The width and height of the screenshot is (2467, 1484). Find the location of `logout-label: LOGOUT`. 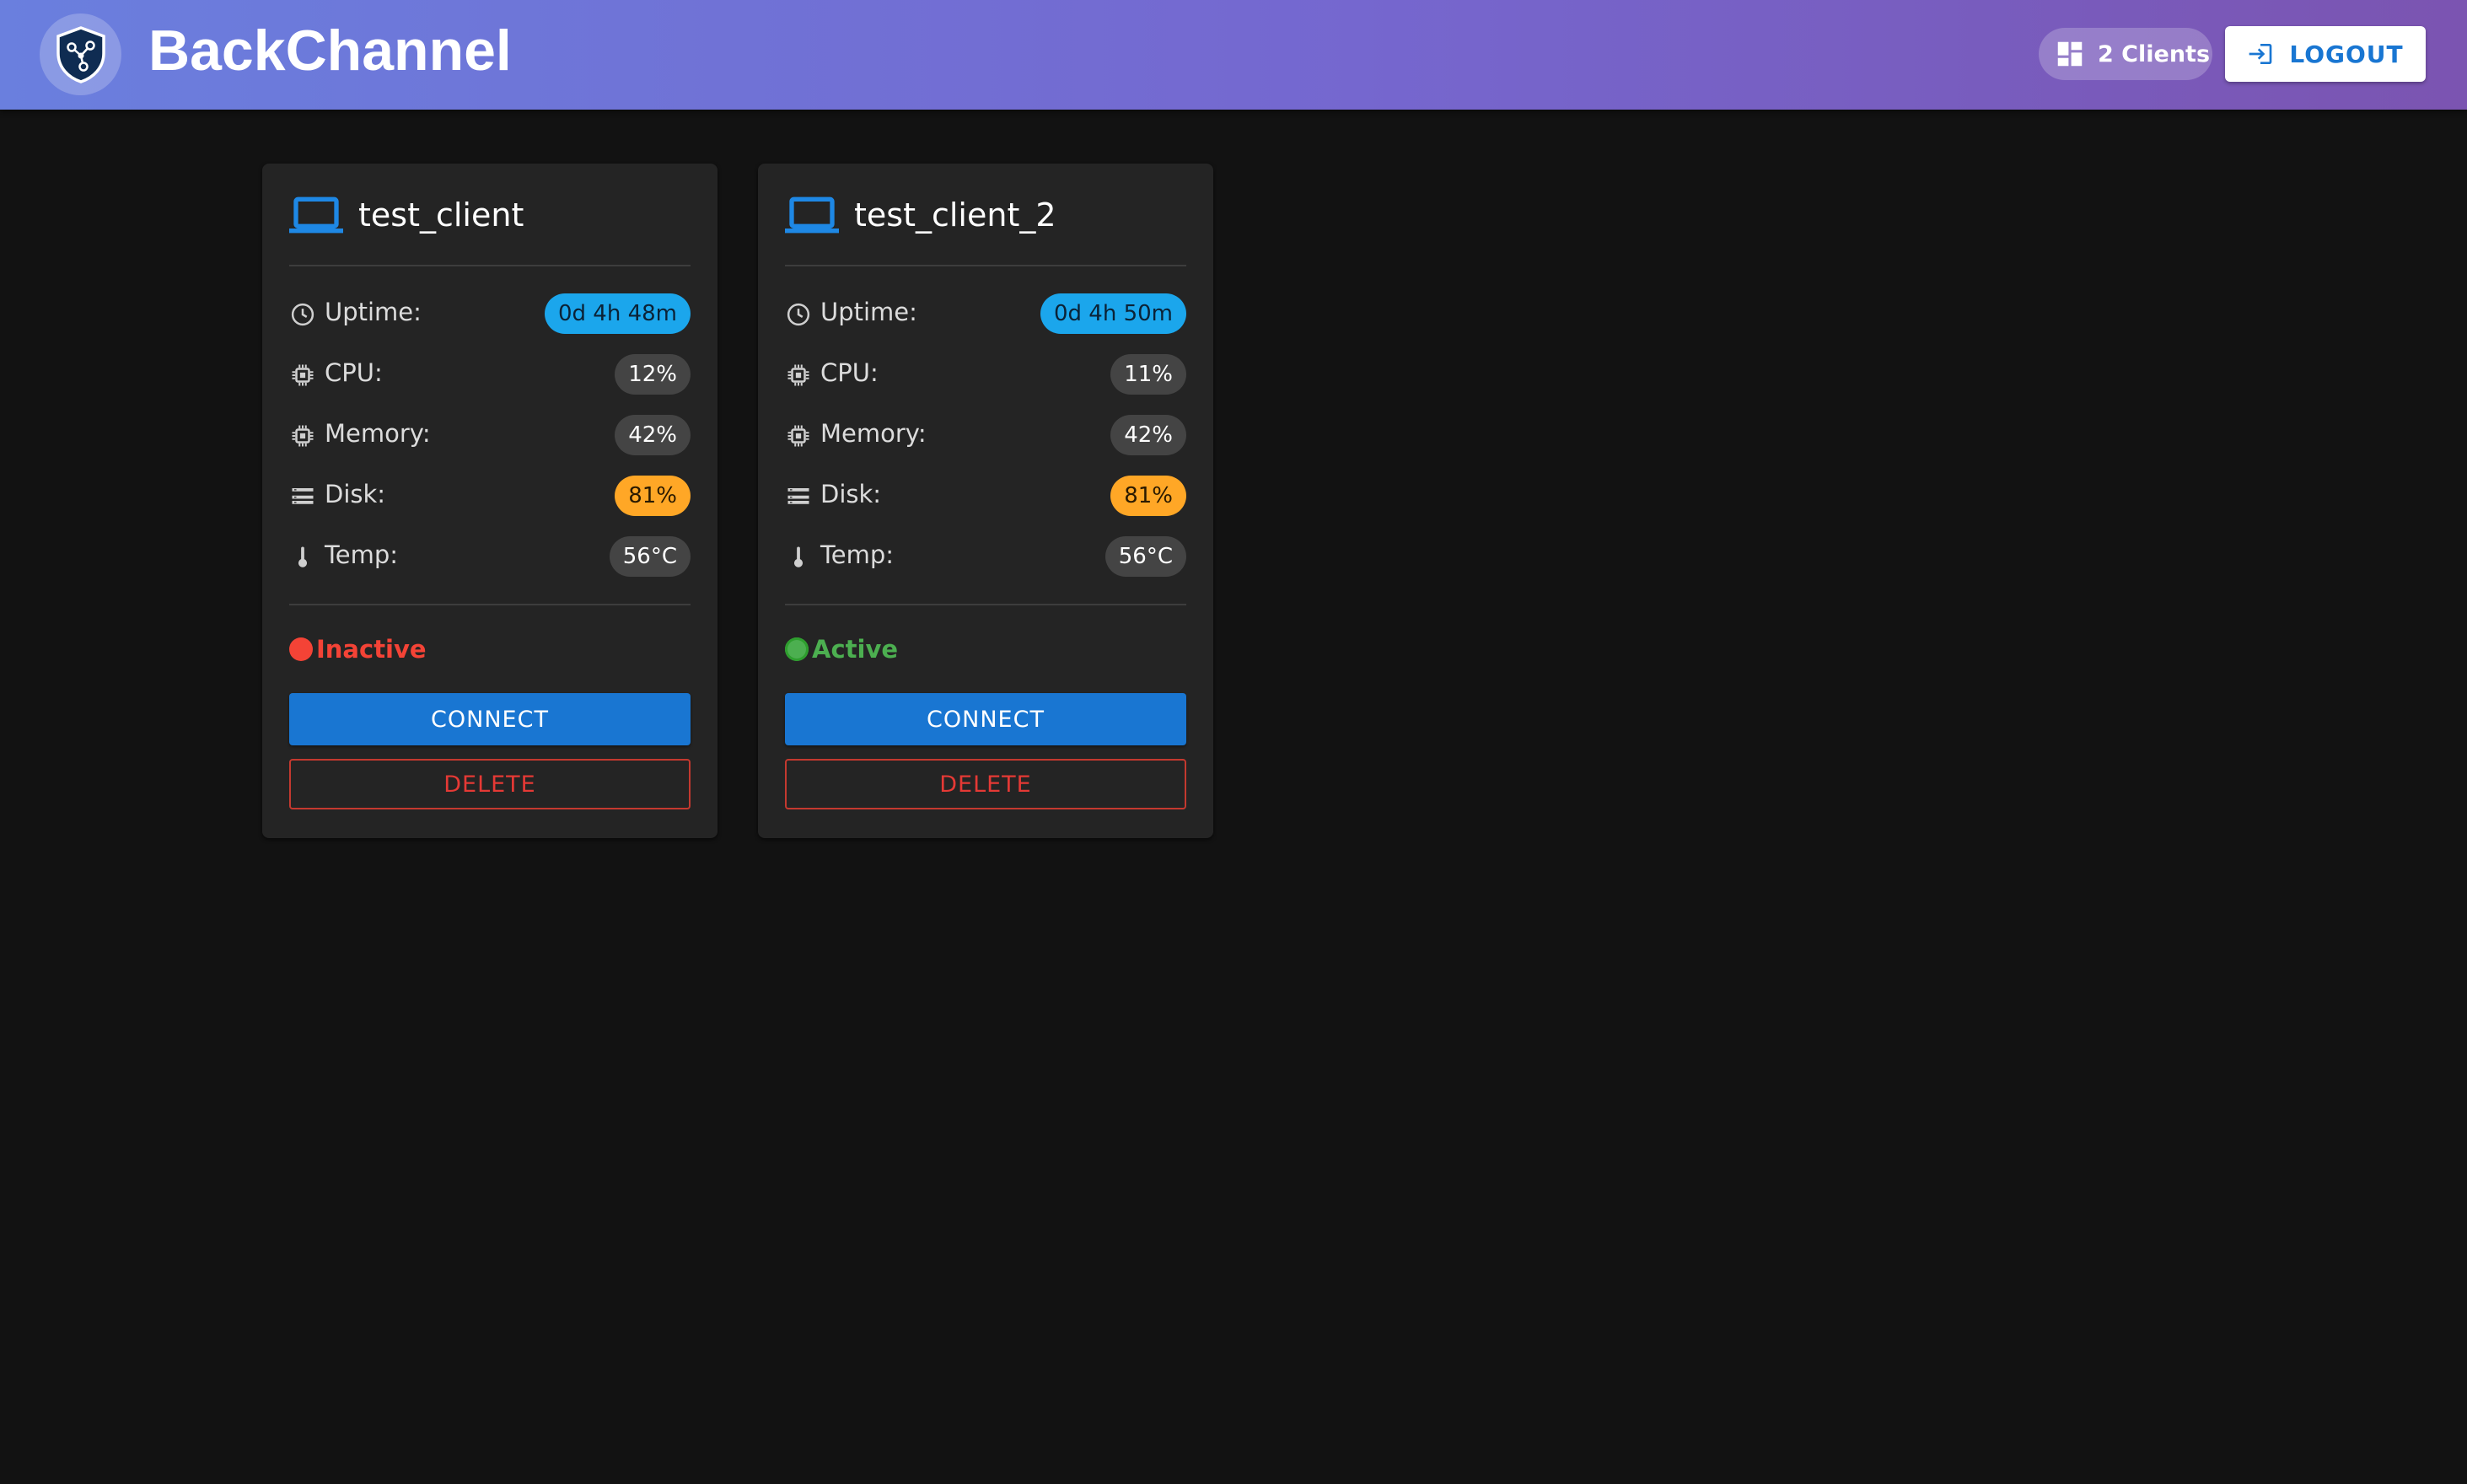

logout-label: LOGOUT is located at coordinates (2346, 54).